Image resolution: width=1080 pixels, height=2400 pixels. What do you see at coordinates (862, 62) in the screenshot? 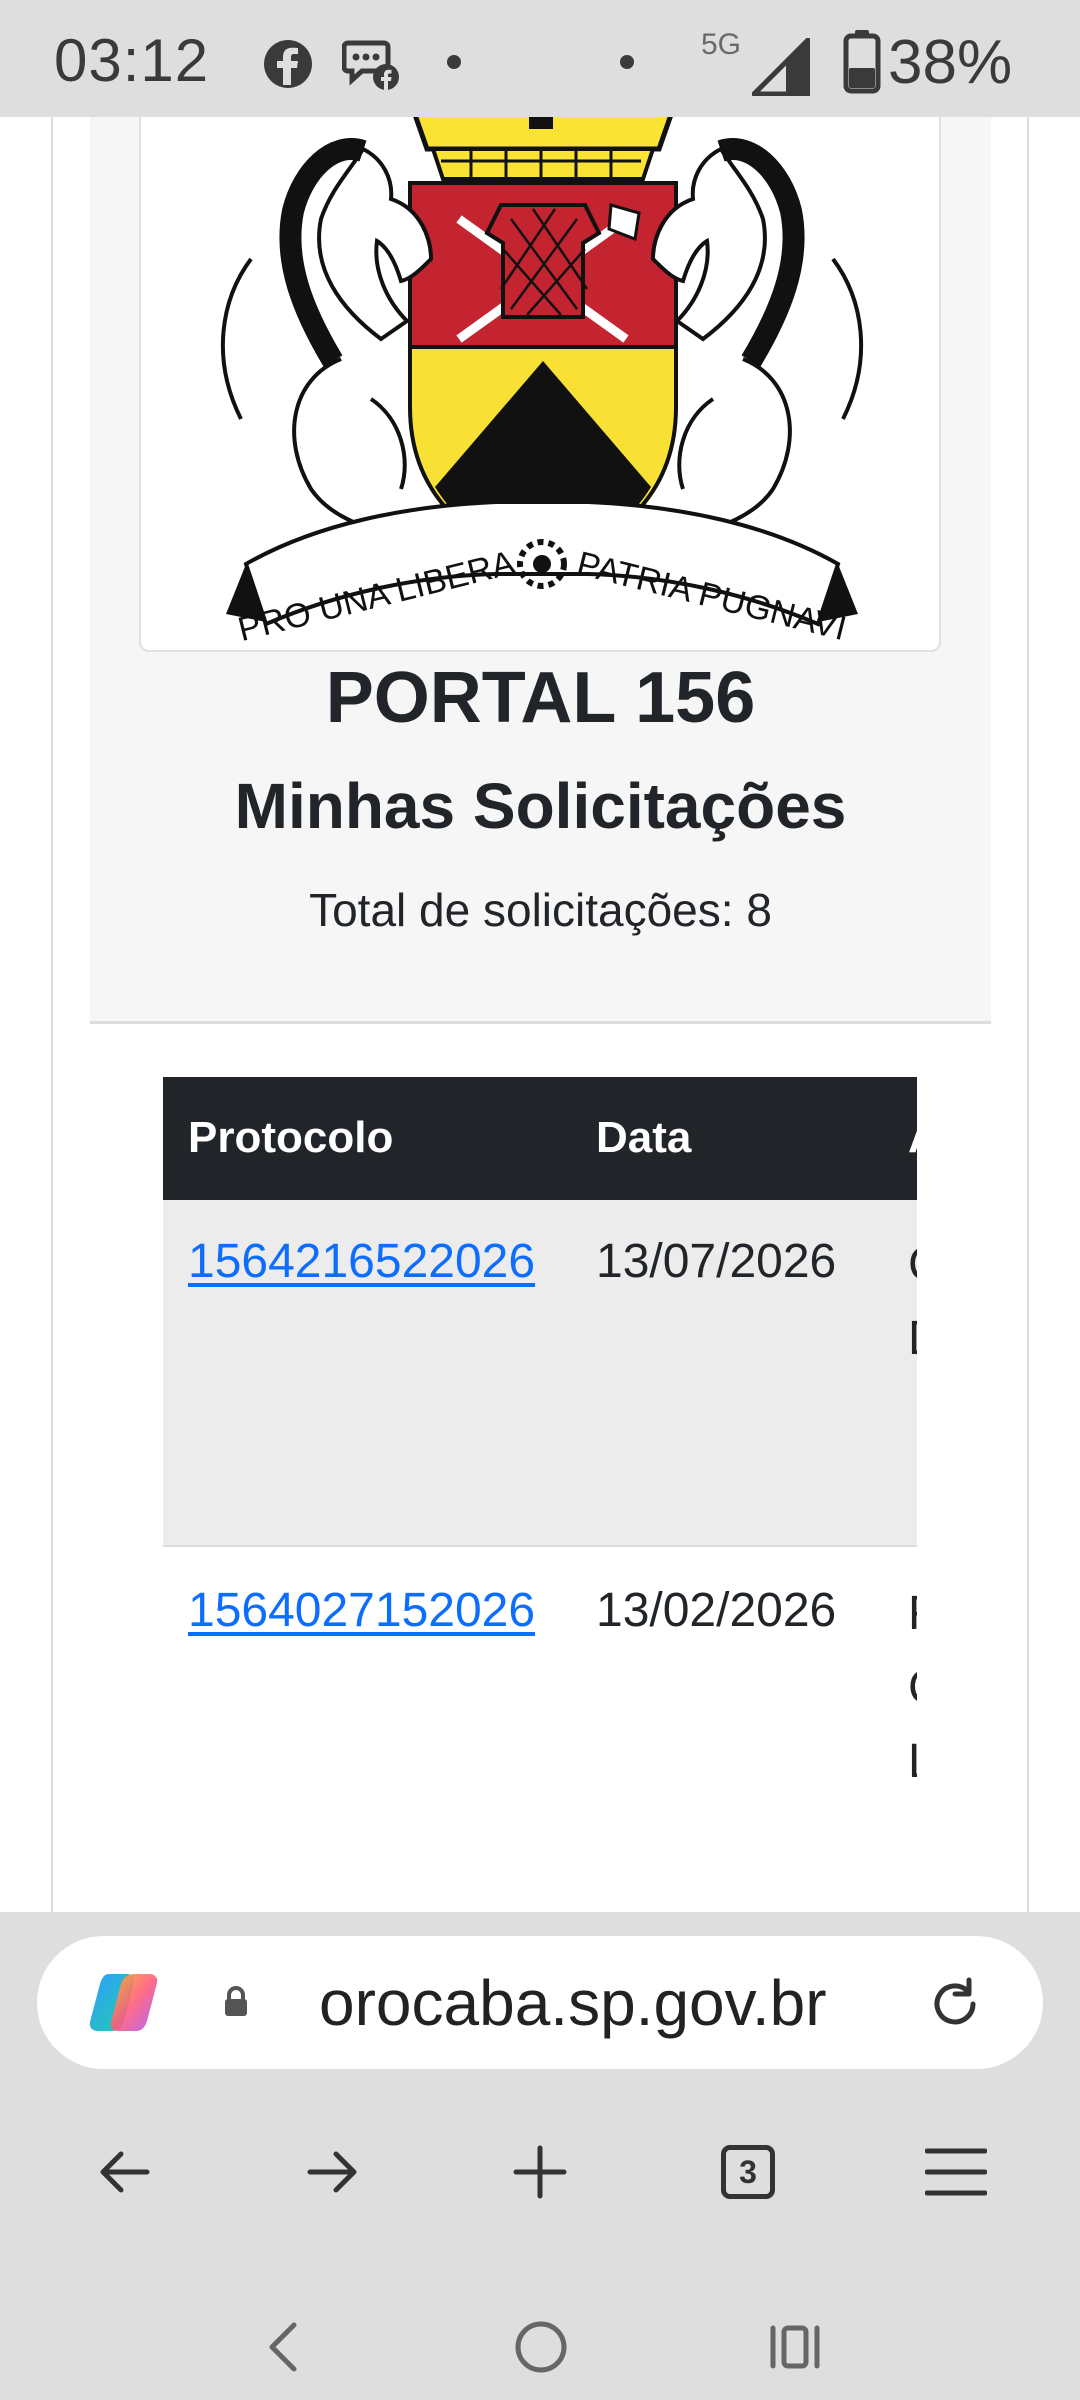
I see `battery-icon` at bounding box center [862, 62].